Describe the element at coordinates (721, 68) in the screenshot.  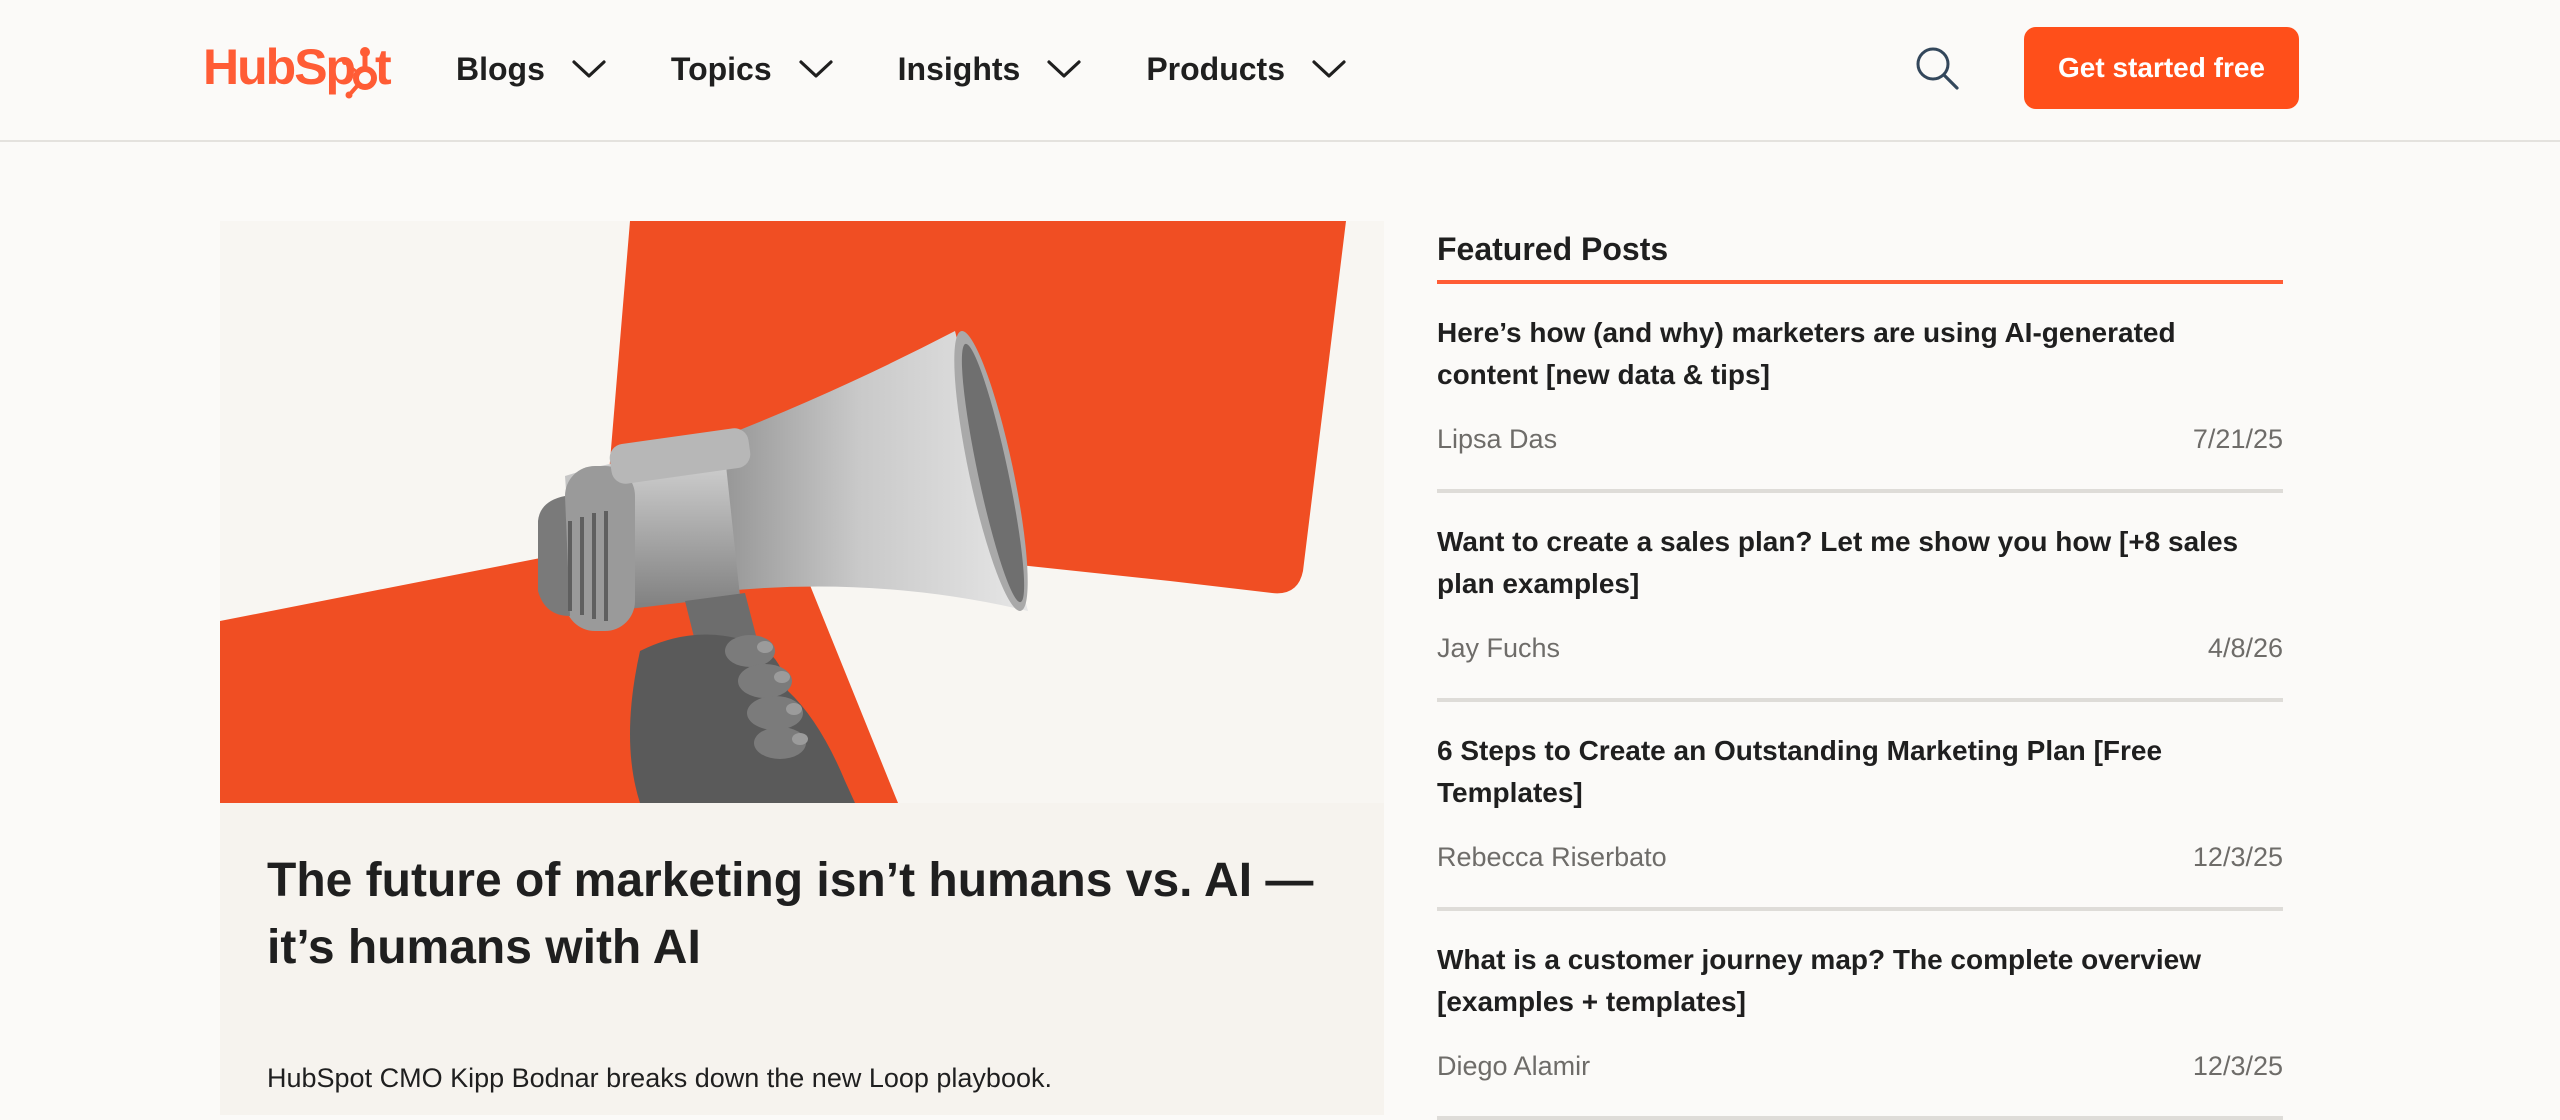
I see `nav-item-label: Topics` at that location.